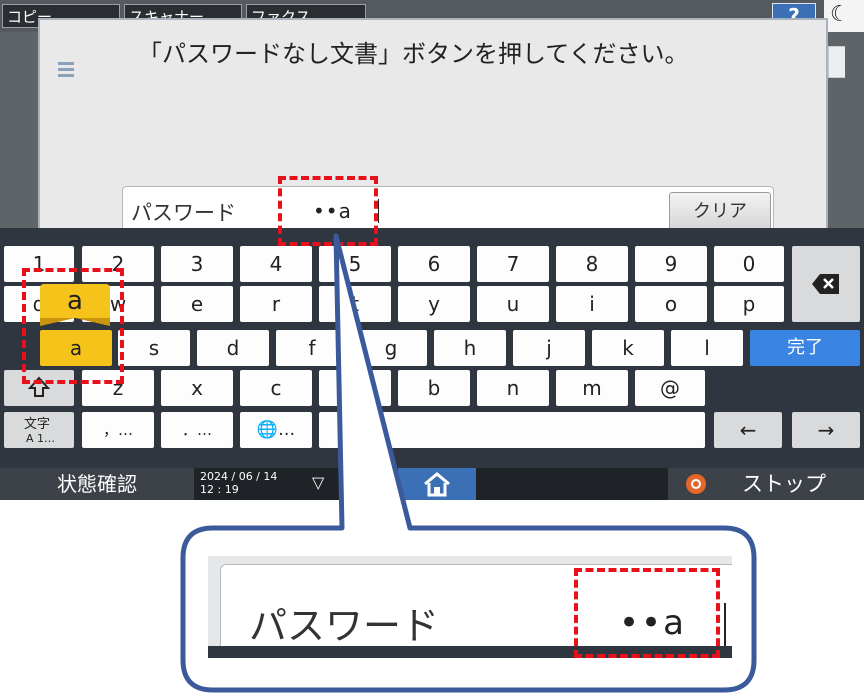 The image size is (864, 694). I want to click on annotation-zoom-value-highlight, so click(647, 613).